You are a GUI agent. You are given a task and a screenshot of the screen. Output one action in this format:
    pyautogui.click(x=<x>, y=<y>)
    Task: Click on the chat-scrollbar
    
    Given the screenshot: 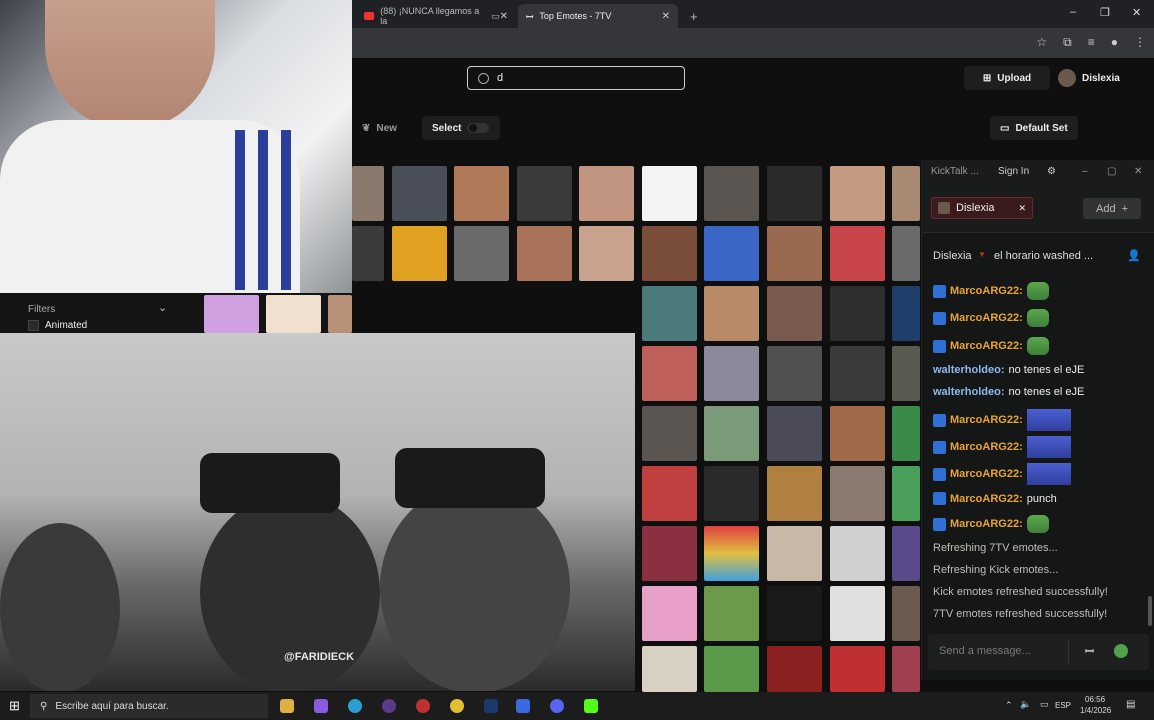 What is the action you would take?
    pyautogui.click(x=1150, y=611)
    